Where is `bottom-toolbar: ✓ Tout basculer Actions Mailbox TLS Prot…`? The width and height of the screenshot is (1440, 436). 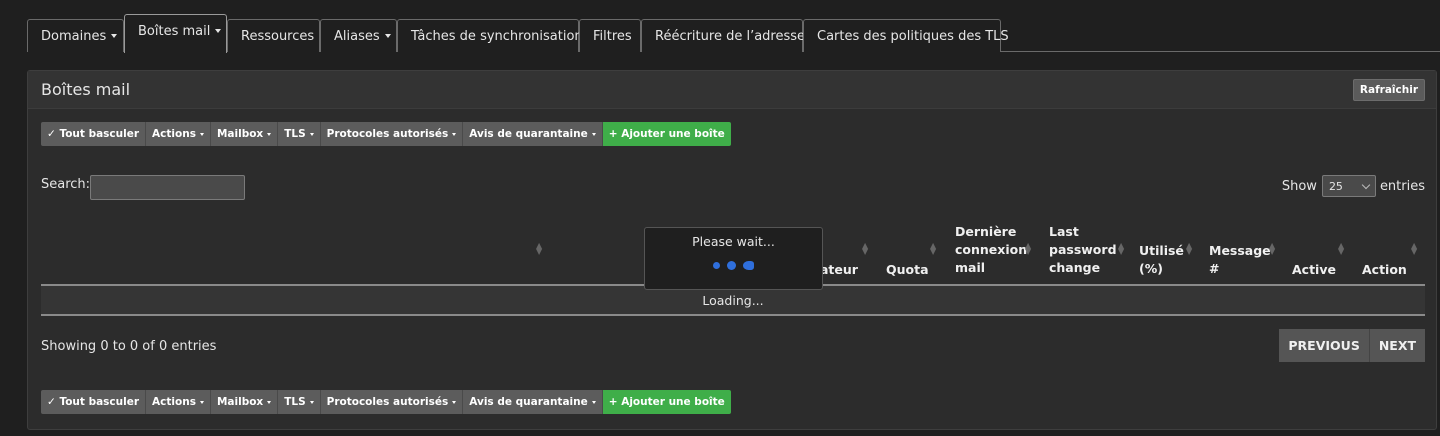 bottom-toolbar: ✓ Tout basculer Actions Mailbox TLS Prot… is located at coordinates (386, 402).